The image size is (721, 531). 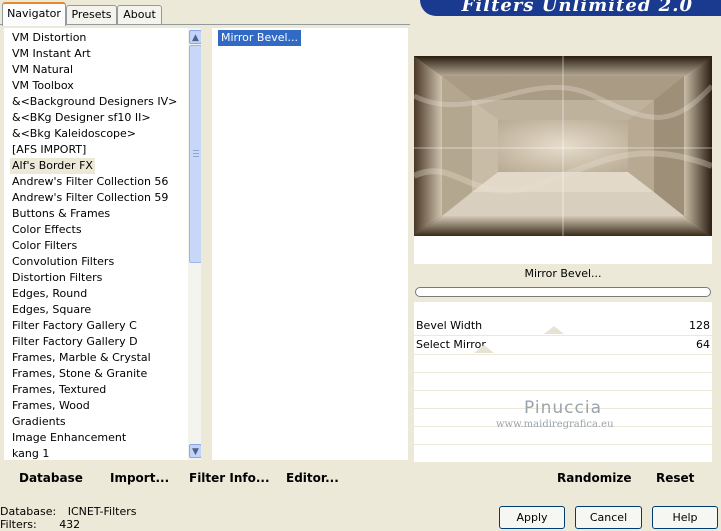 What do you see at coordinates (532, 517) in the screenshot?
I see `apply-button: Apply` at bounding box center [532, 517].